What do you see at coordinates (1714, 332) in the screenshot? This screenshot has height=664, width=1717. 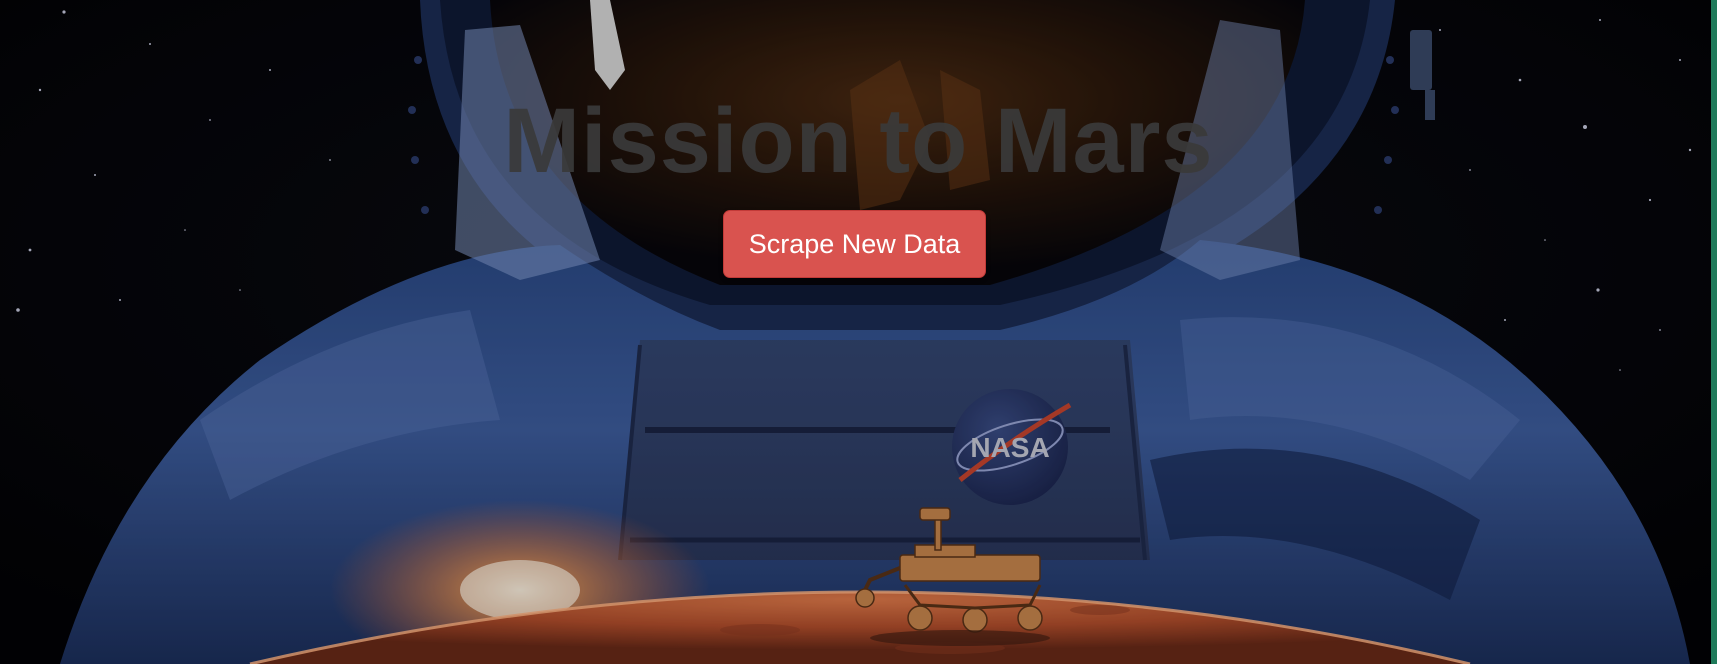 I see `window-edge` at bounding box center [1714, 332].